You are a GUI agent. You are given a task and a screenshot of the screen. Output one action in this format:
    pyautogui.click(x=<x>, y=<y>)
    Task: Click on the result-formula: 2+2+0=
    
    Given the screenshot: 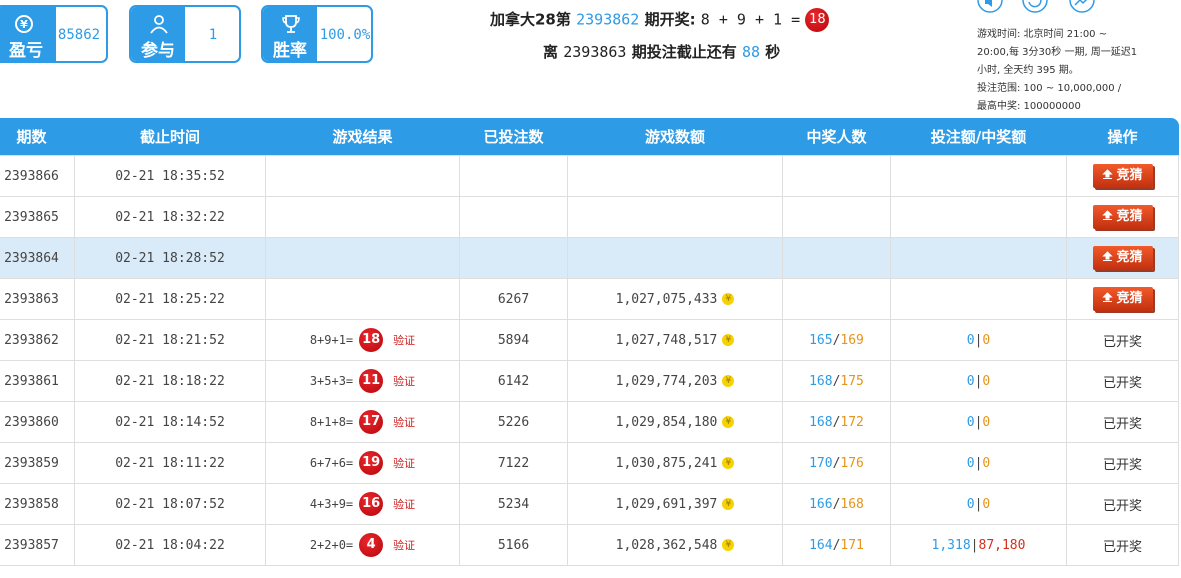 What is the action you would take?
    pyautogui.click(x=331, y=545)
    